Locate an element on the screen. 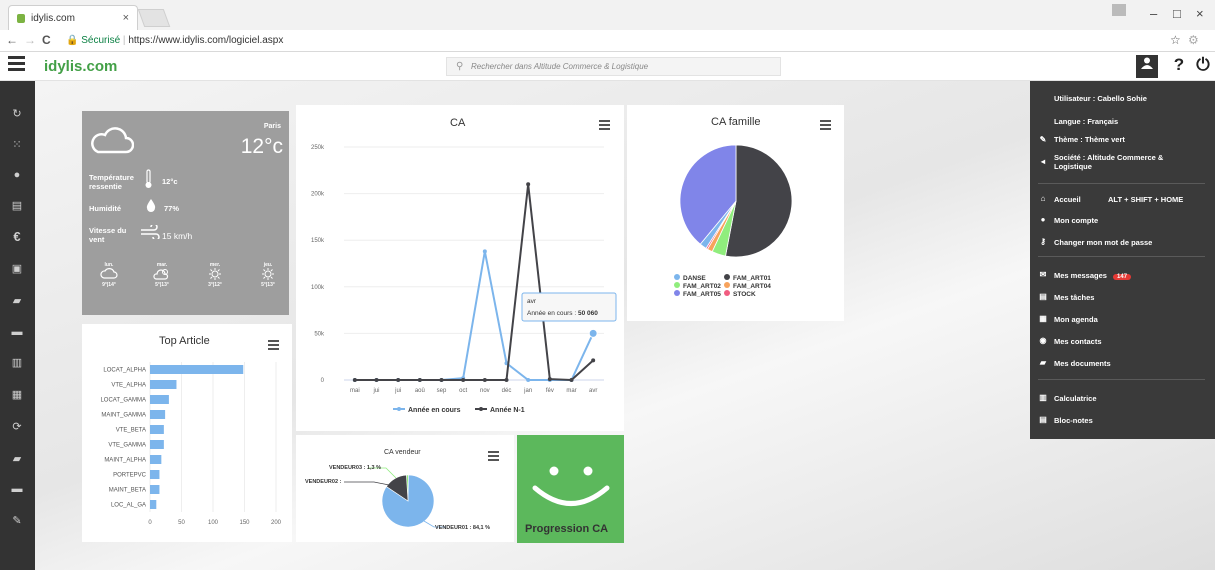  folder-open-icon: ▰ is located at coordinates (17, 301).